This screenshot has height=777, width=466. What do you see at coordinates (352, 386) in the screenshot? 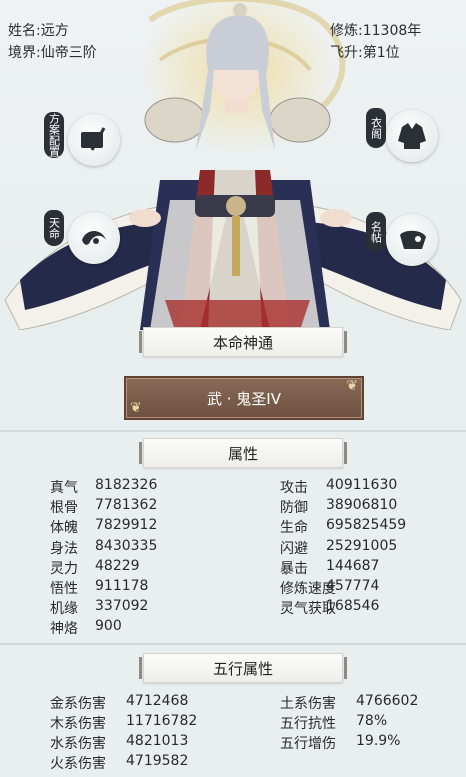
I see `right-ornament-icon: ❦` at bounding box center [352, 386].